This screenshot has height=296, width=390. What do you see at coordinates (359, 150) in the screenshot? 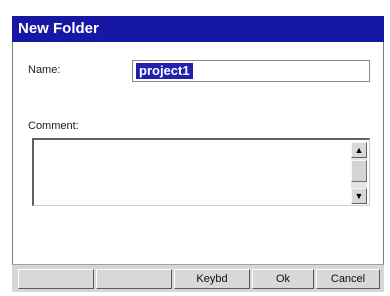
I see `arrow-up-icon: ▲` at bounding box center [359, 150].